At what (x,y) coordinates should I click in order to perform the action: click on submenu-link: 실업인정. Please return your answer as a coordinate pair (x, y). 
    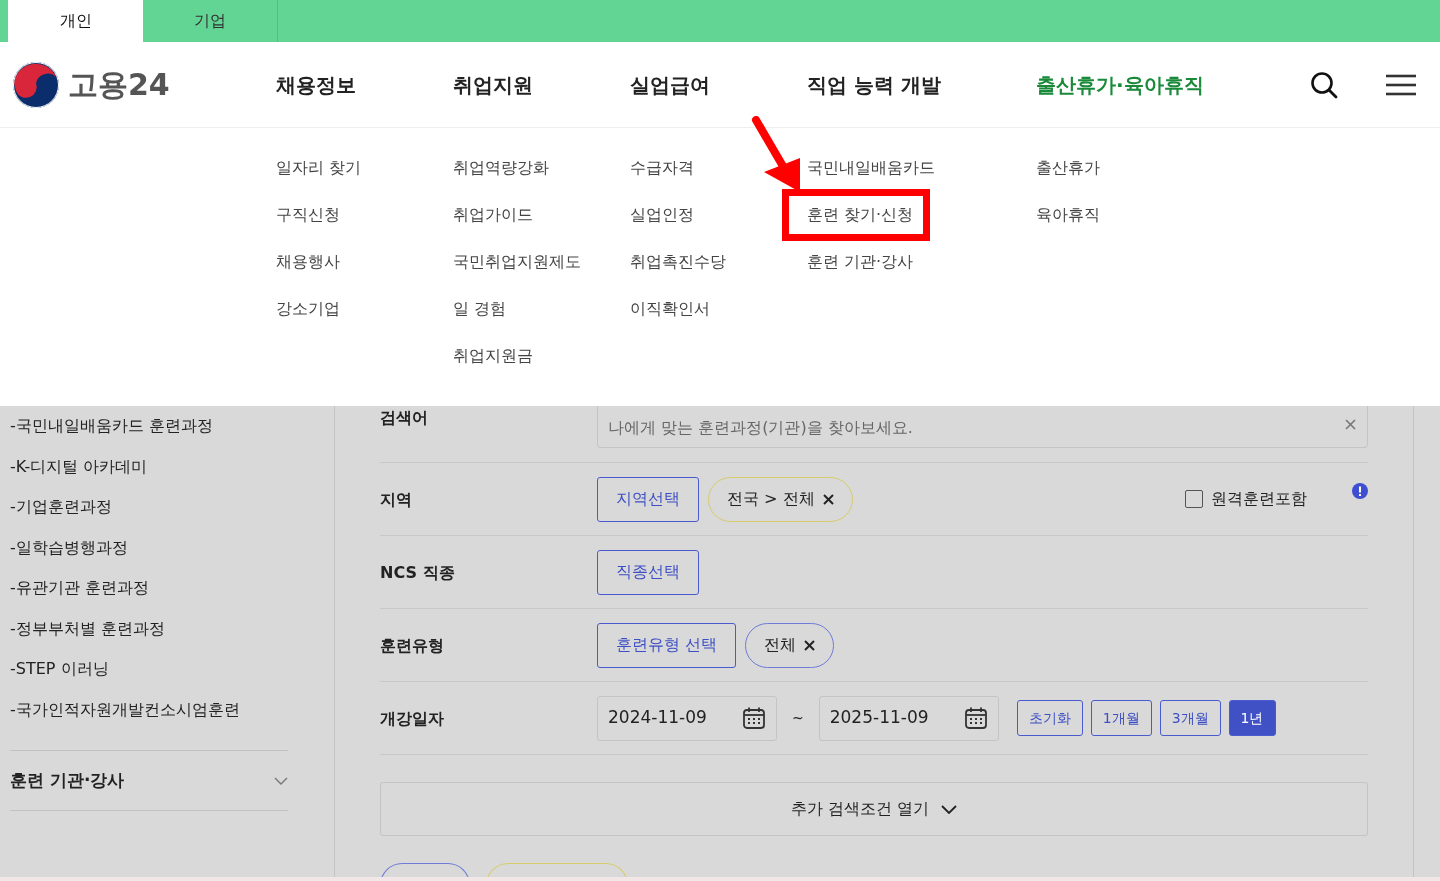
    Looking at the image, I should click on (718, 226).